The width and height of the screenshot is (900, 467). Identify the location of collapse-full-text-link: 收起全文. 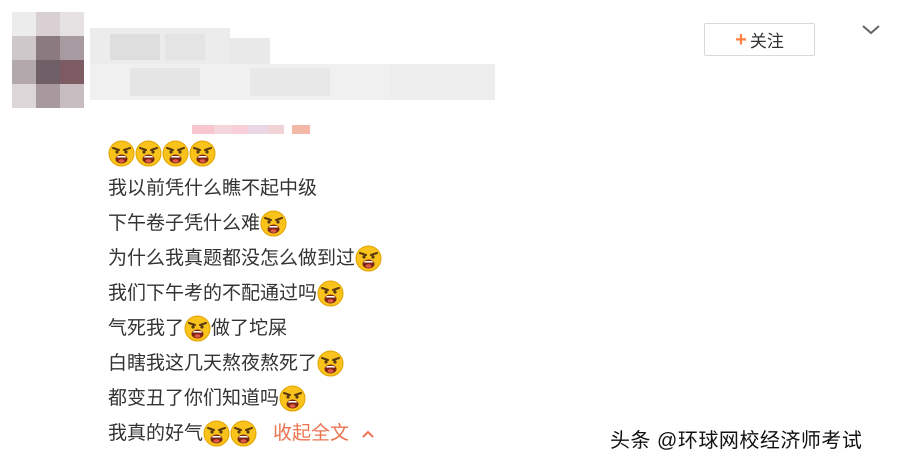
(324, 433).